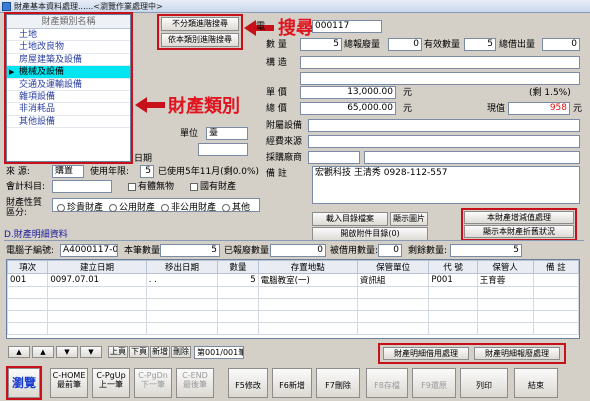 The height and width of the screenshot is (401, 590). I want to click on unit-price-field: 13,000.00, so click(348, 92).